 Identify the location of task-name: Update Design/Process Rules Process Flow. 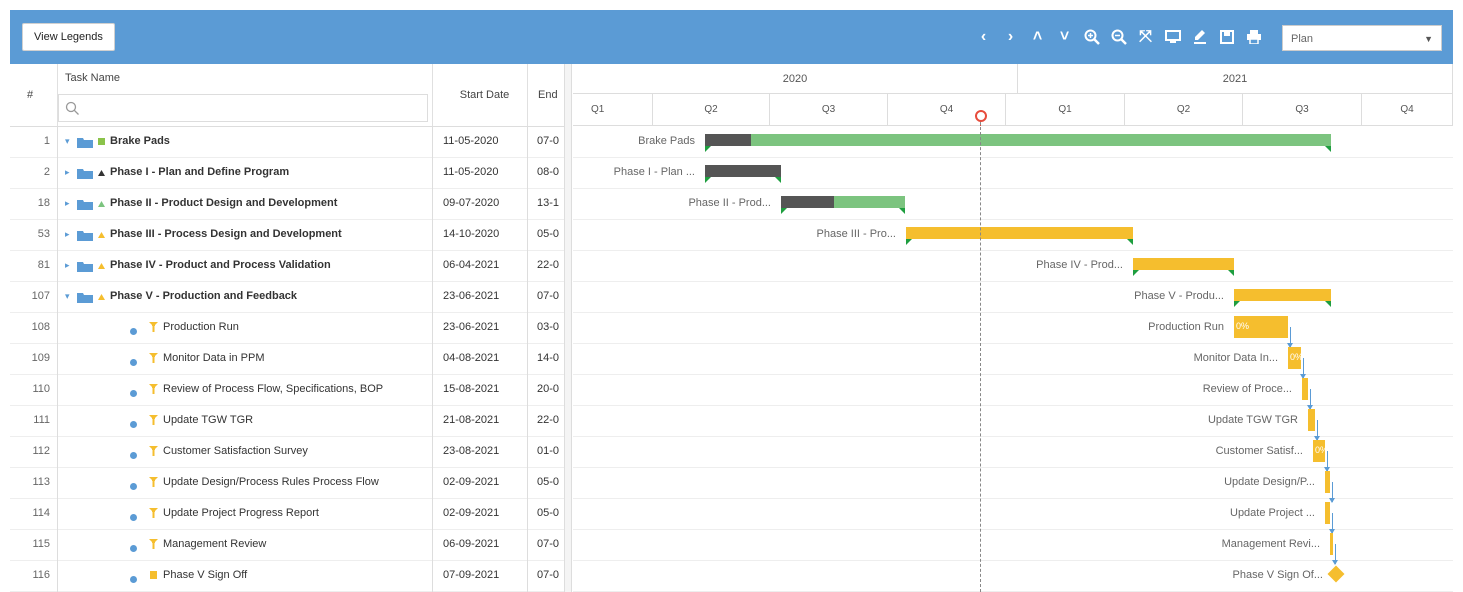
(296, 482).